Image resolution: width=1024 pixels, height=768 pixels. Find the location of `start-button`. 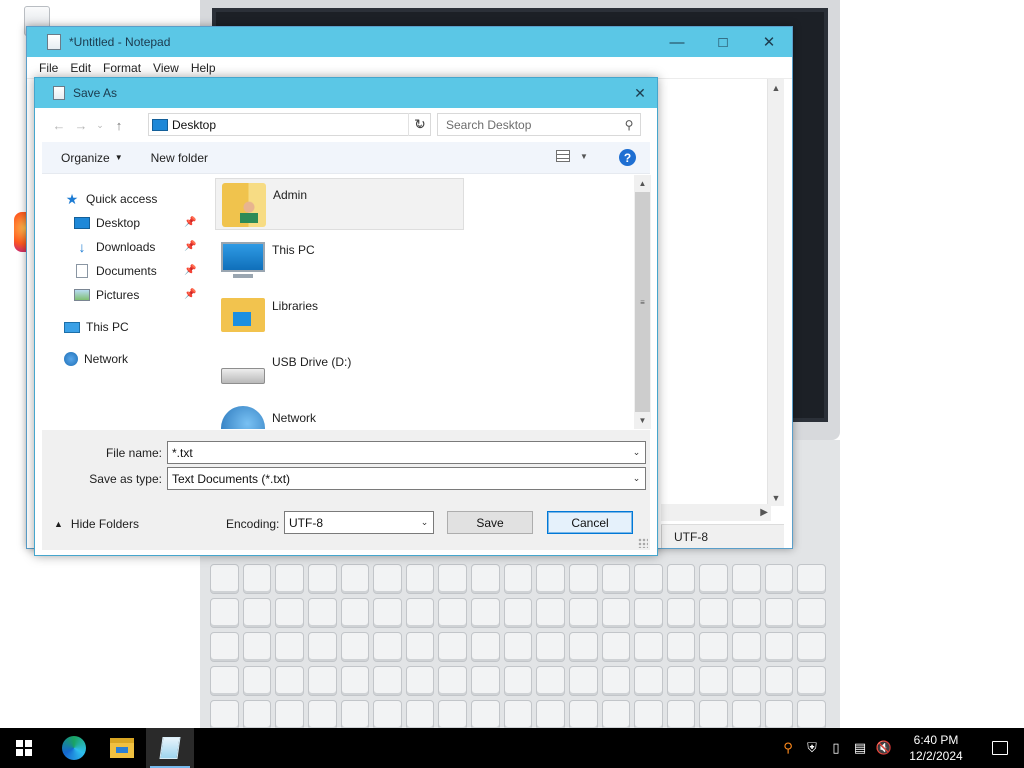

start-button is located at coordinates (24, 748).